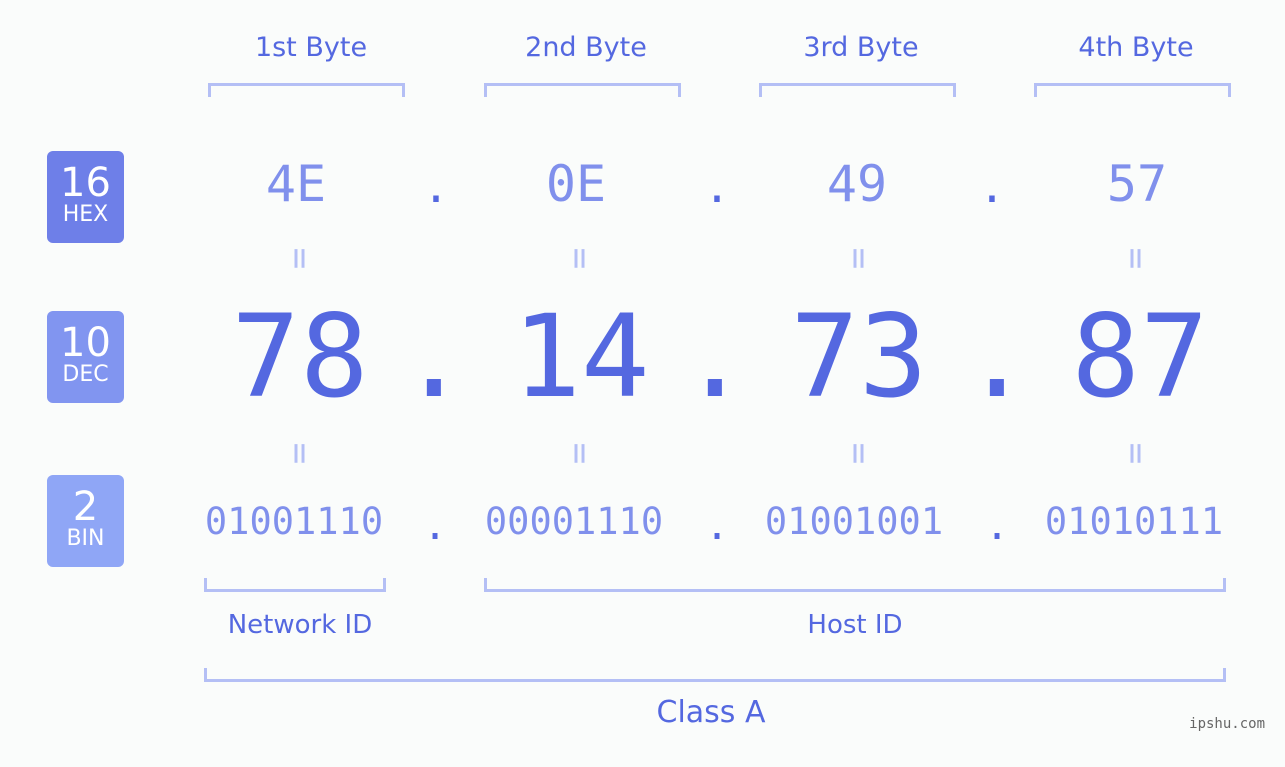 The width and height of the screenshot is (1285, 767). Describe the element at coordinates (574, 521) in the screenshot. I see `bin-value-2: 00001110` at that location.